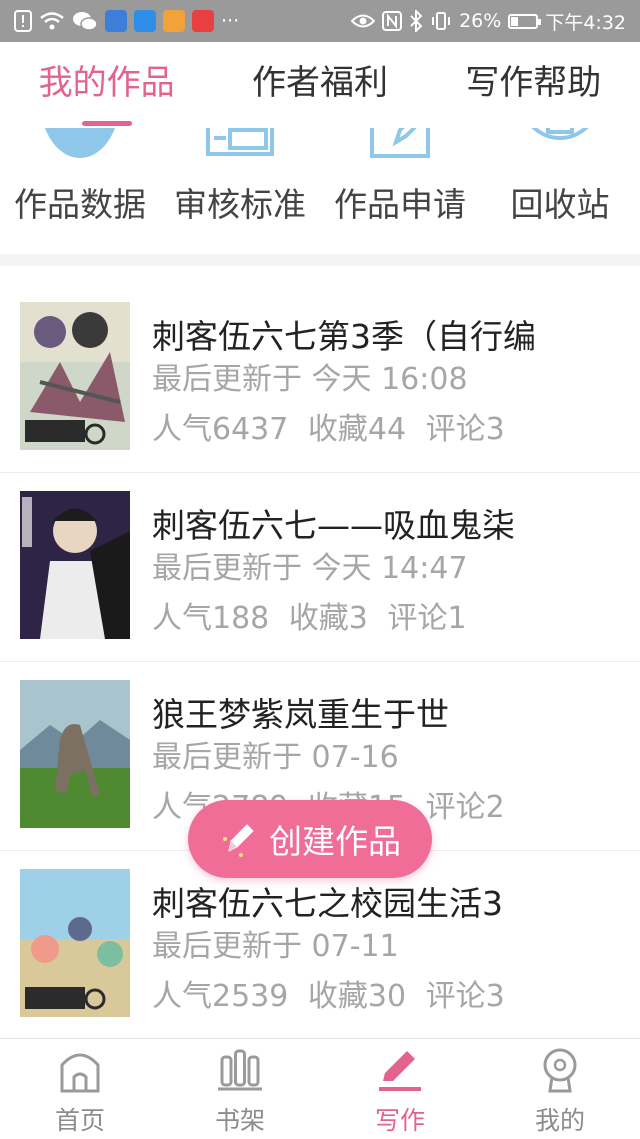 This screenshot has width=640, height=1139. Describe the element at coordinates (275, 946) in the screenshot. I see `work-updated-time: 最后更新于 07-11` at that location.